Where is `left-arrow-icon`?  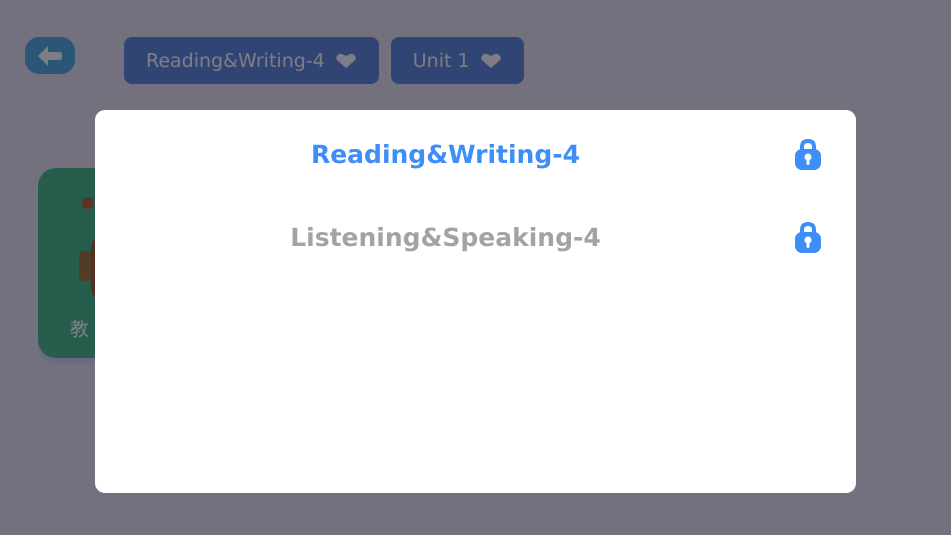 left-arrow-icon is located at coordinates (50, 55).